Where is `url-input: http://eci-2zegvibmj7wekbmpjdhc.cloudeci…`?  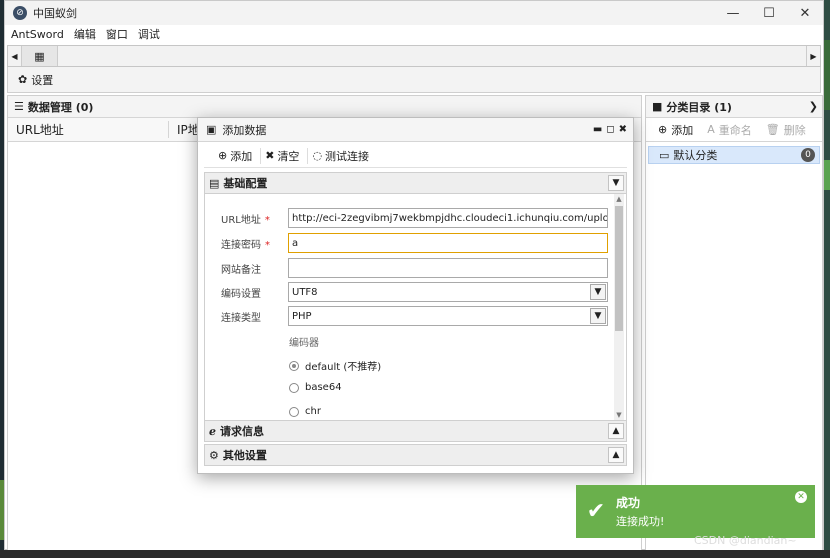
url-input: http://eci-2zegvibmj7wekbmpjdhc.cloudeci… is located at coordinates (448, 218).